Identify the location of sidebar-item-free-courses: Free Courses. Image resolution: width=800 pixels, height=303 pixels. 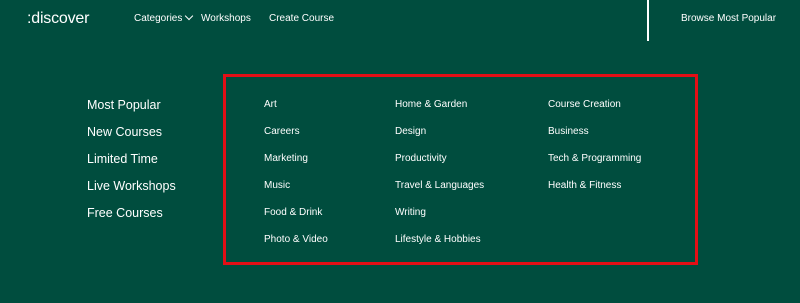
(131, 219).